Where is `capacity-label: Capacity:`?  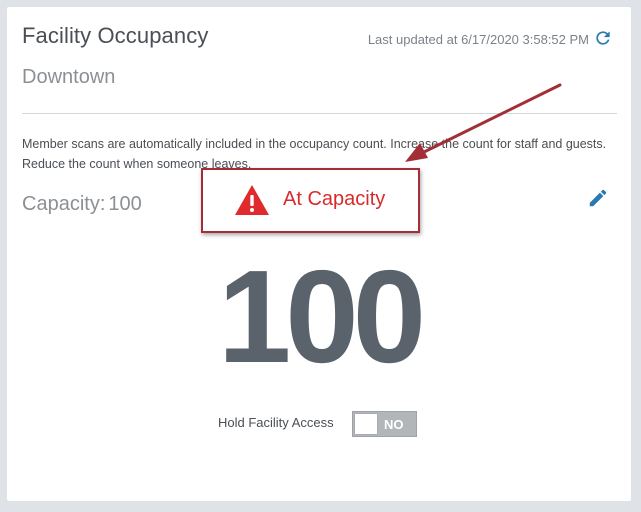 capacity-label: Capacity: is located at coordinates (64, 204).